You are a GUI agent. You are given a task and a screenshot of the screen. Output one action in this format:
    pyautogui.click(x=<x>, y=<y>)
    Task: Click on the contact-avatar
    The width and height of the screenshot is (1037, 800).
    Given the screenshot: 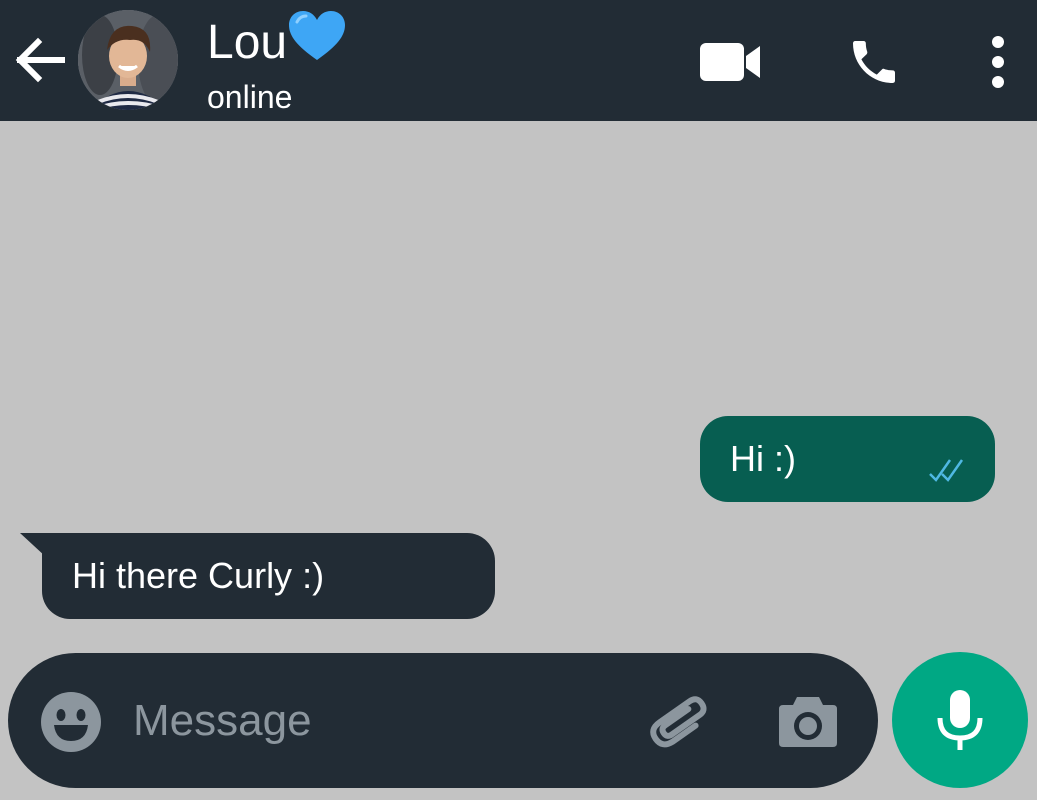 What is the action you would take?
    pyautogui.click(x=128, y=60)
    